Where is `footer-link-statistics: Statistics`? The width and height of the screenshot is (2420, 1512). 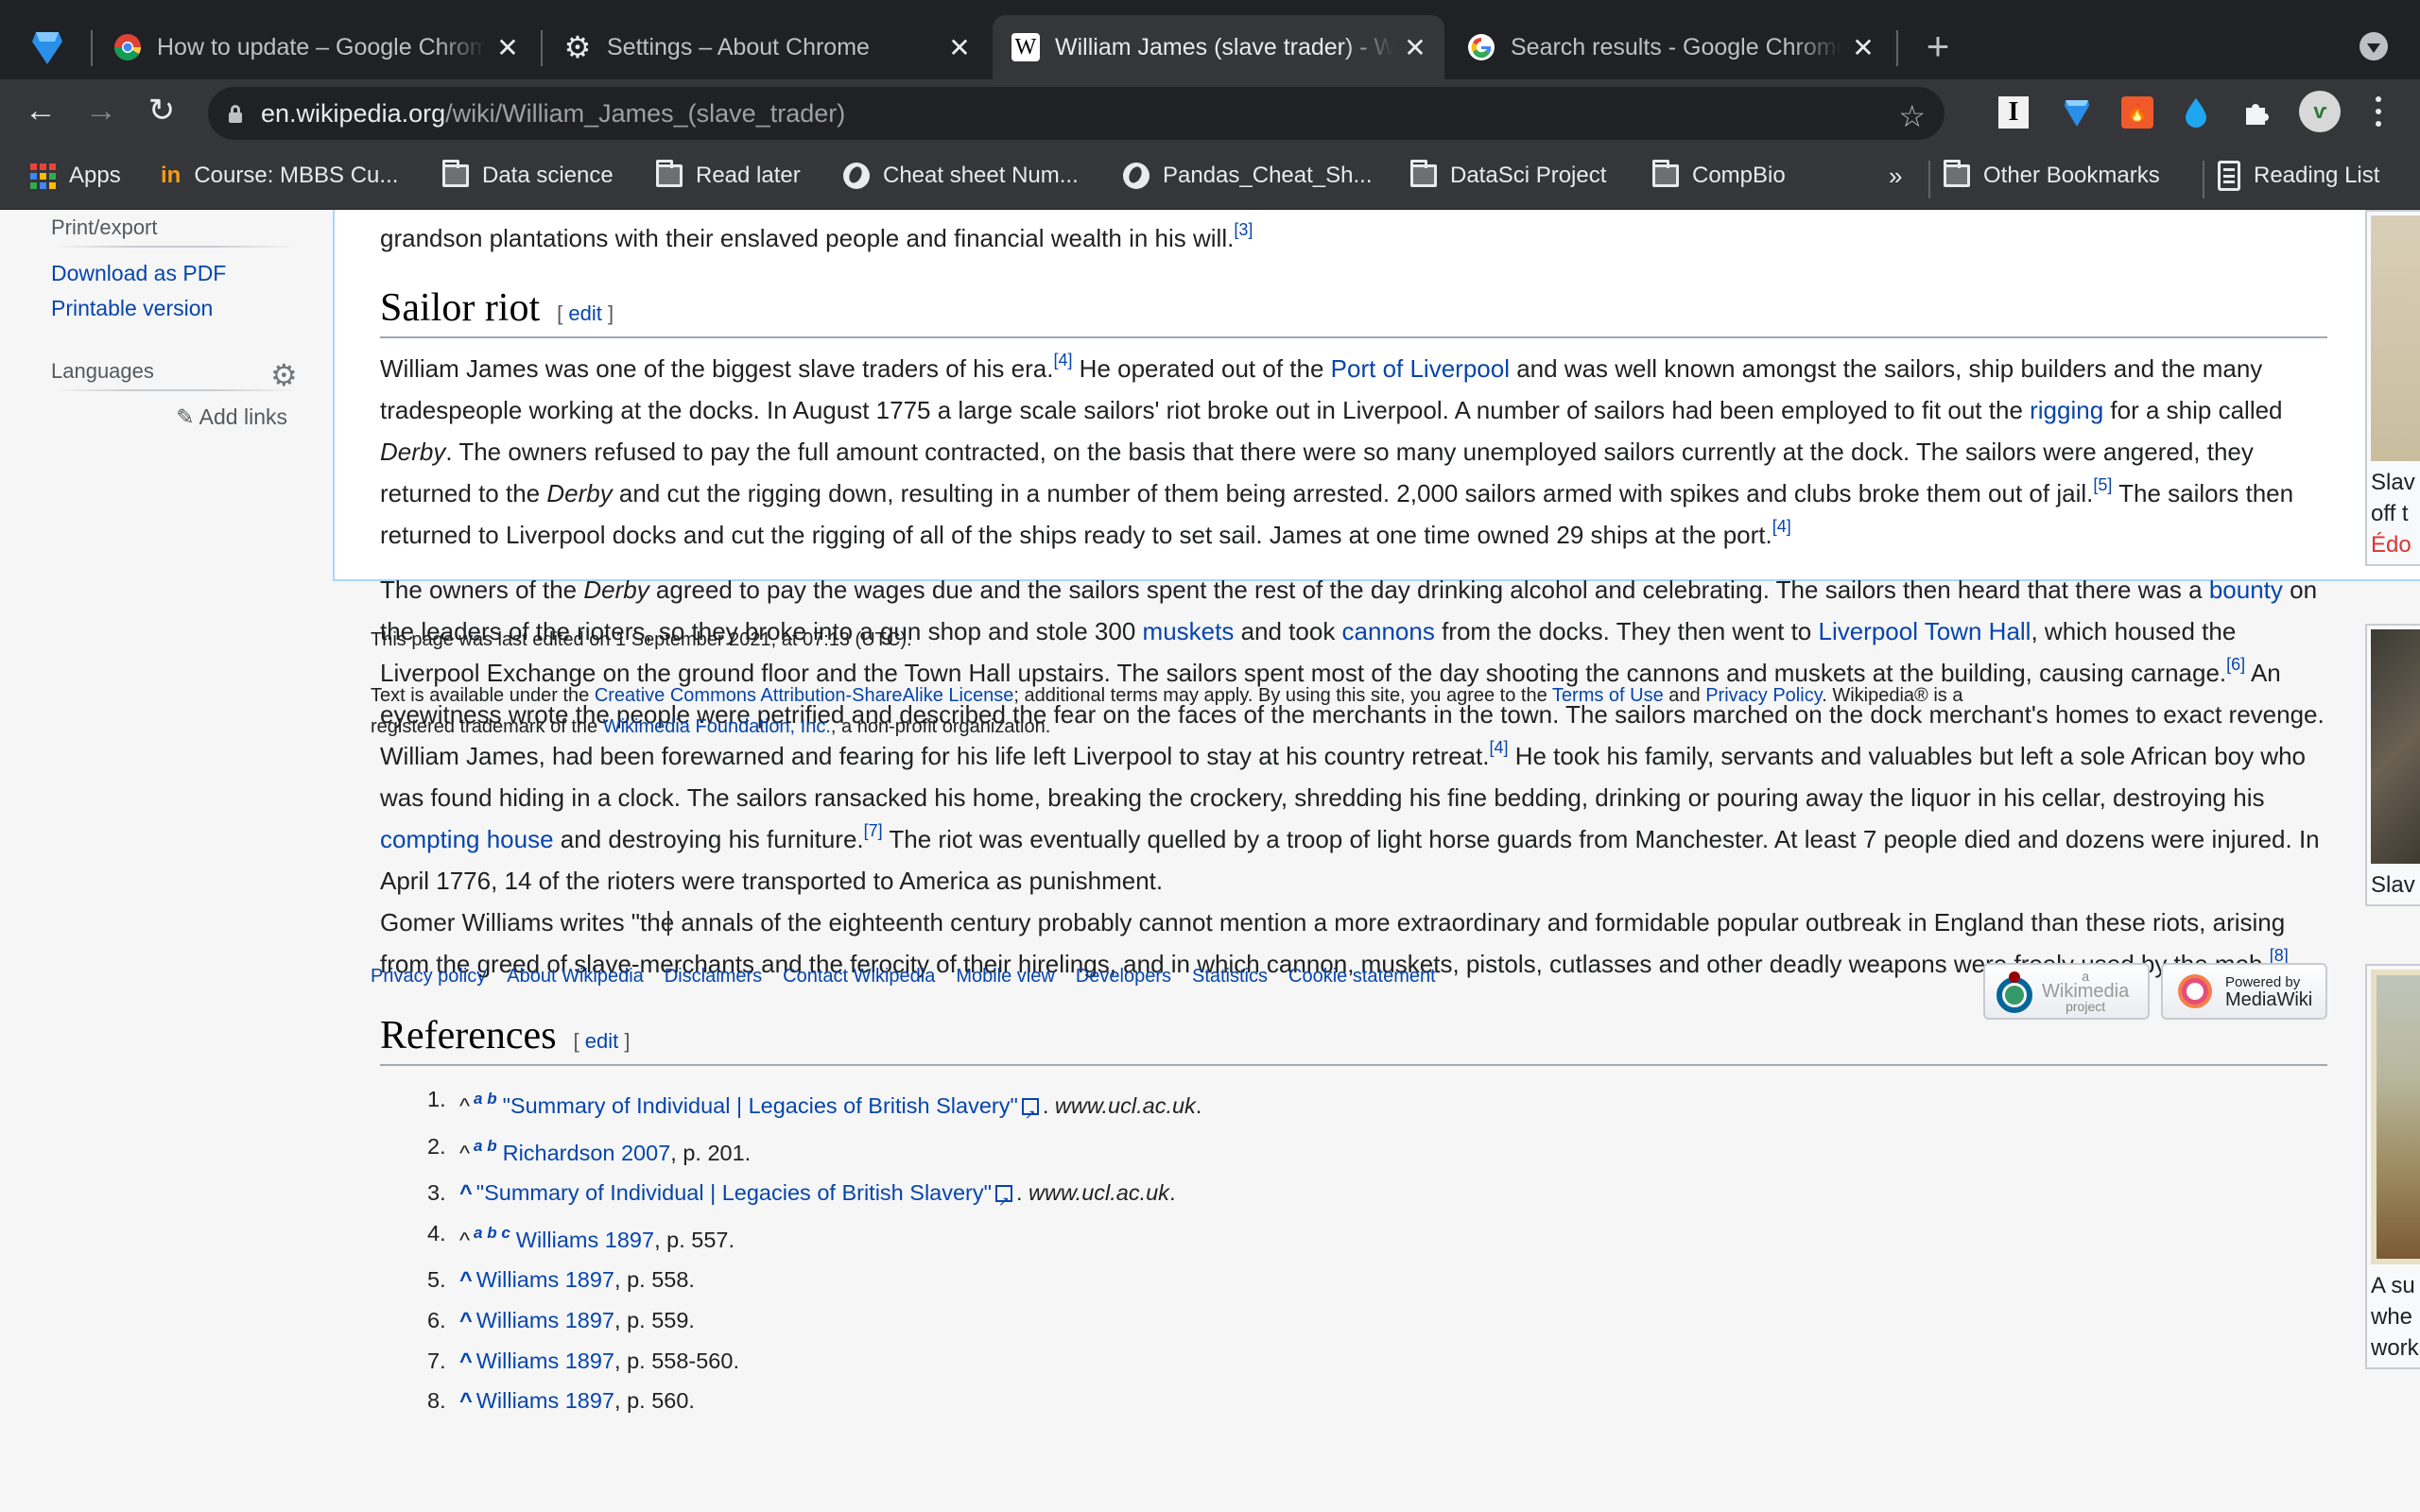 footer-link-statistics: Statistics is located at coordinates (1230, 977).